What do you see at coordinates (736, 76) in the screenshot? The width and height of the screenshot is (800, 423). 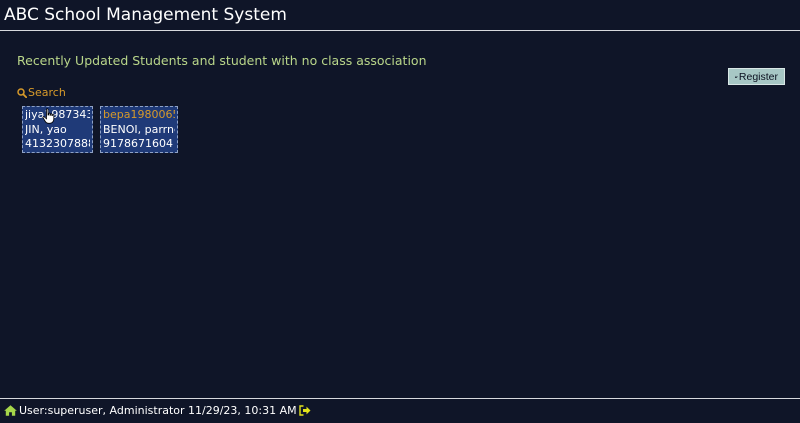 I see `user-plus-icon` at bounding box center [736, 76].